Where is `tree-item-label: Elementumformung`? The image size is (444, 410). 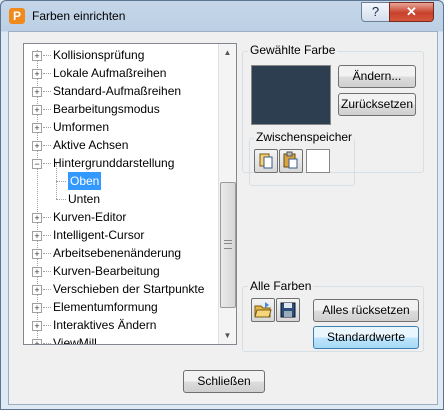
tree-item-label: Elementumformung is located at coordinates (105, 307).